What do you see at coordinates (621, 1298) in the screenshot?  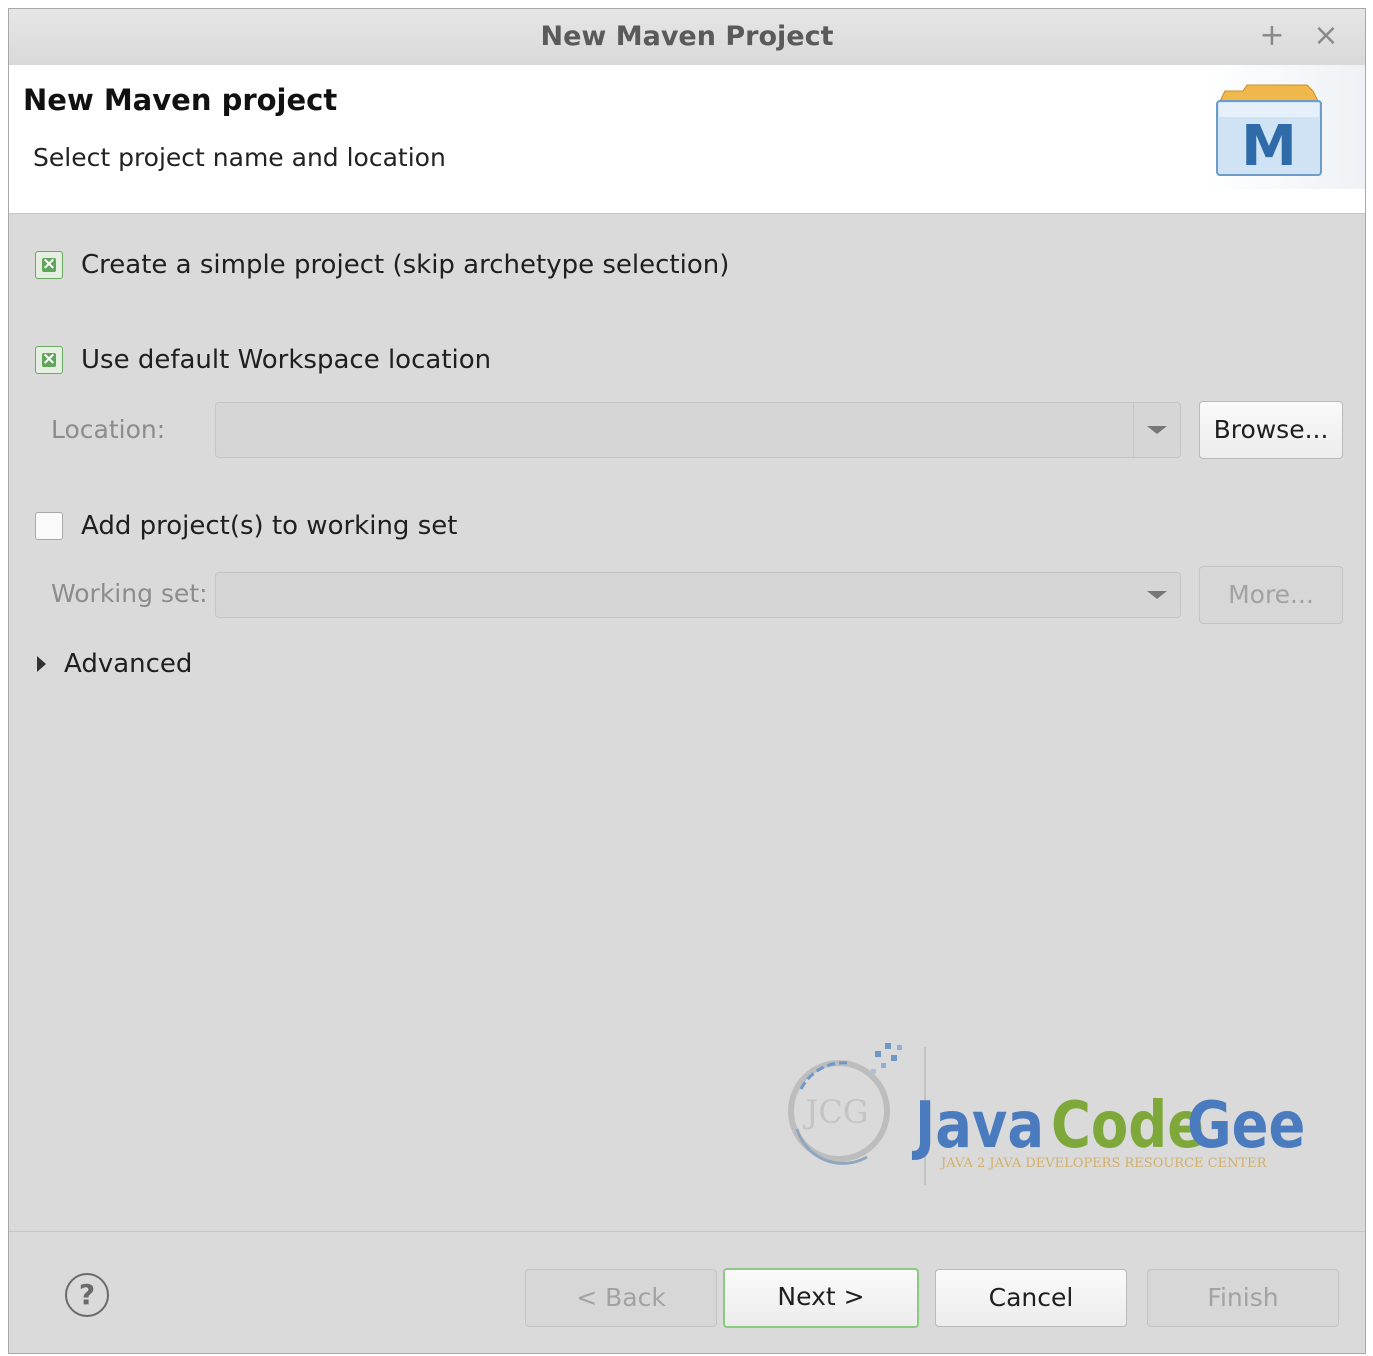 I see `back-button: < Back` at bounding box center [621, 1298].